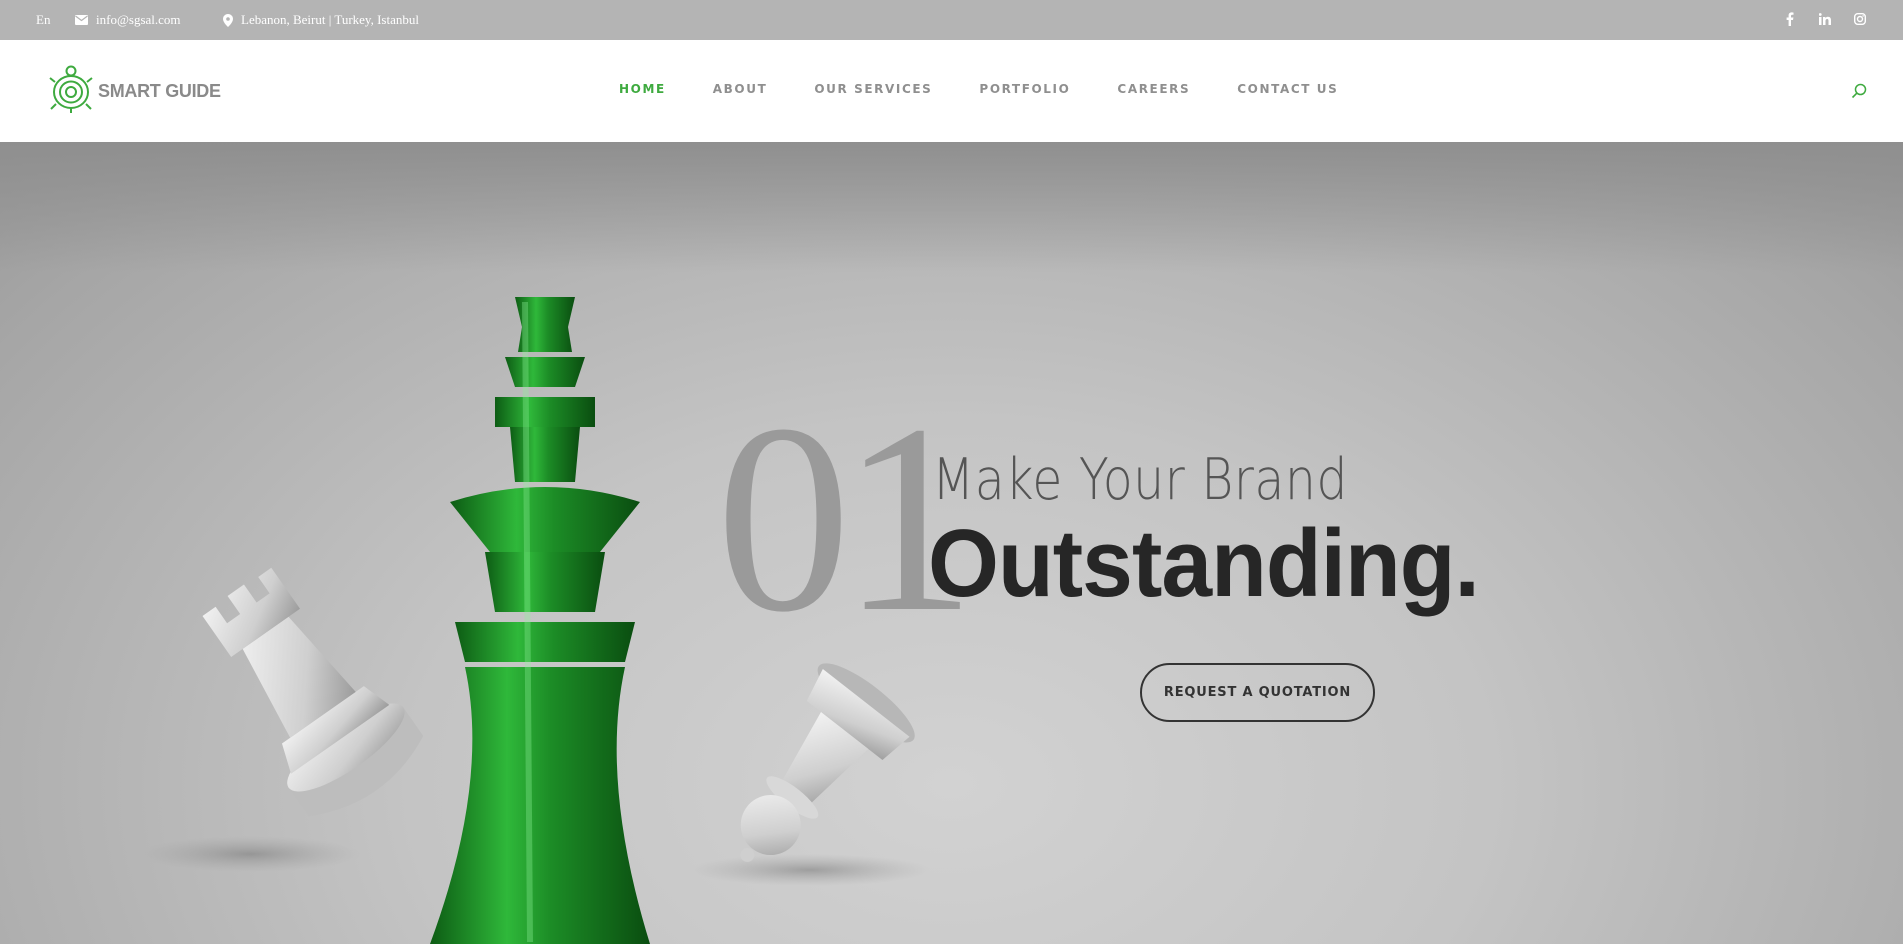 The height and width of the screenshot is (944, 1903). What do you see at coordinates (1859, 18) in the screenshot?
I see `instagram-icon` at bounding box center [1859, 18].